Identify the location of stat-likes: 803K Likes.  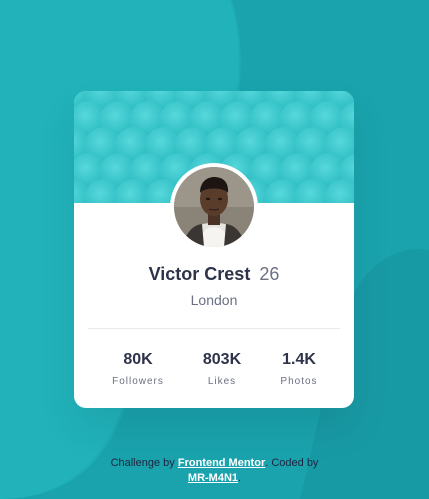
(222, 368).